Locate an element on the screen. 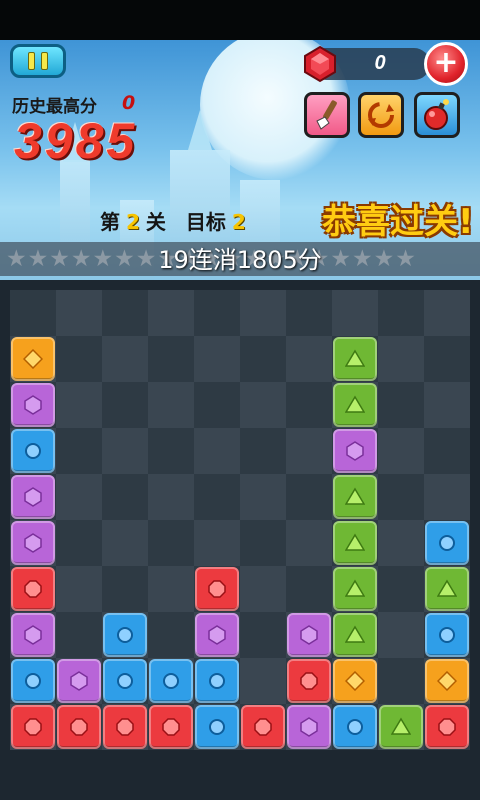 The image size is (480, 800). refresh-tool-button is located at coordinates (381, 115).